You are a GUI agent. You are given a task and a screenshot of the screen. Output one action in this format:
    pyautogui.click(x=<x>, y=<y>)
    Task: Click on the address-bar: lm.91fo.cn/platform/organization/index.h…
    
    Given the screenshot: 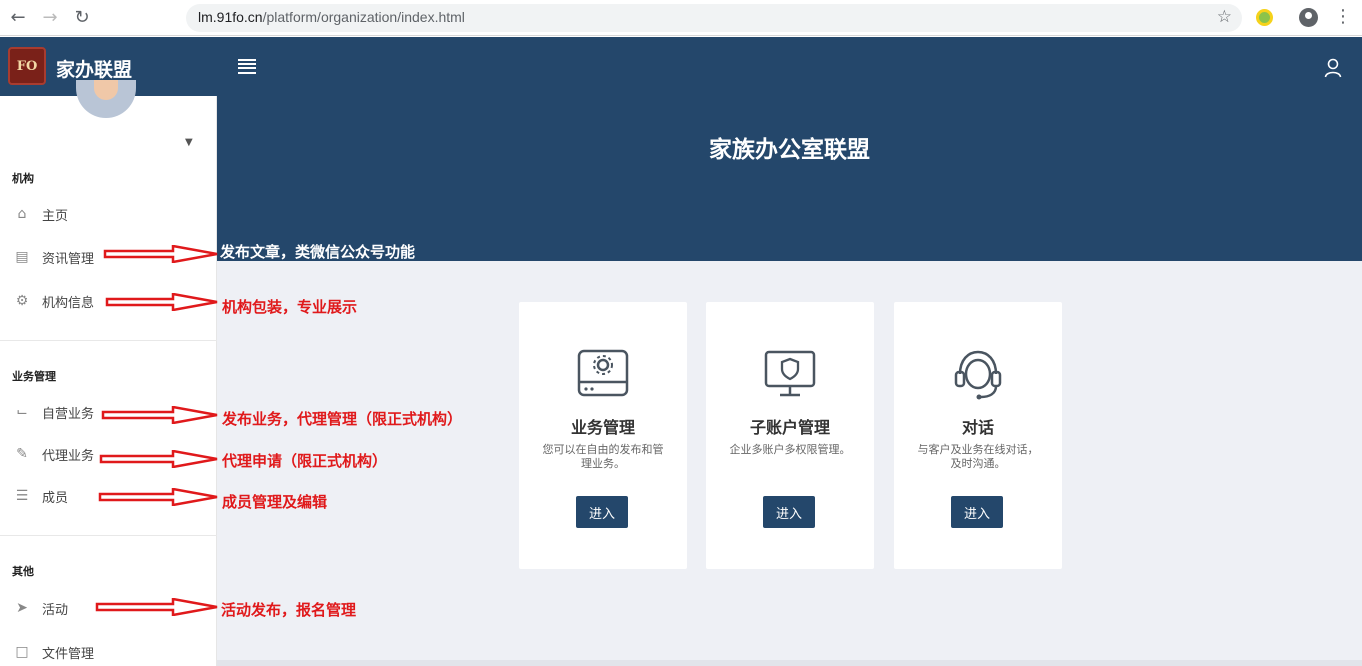 What is the action you would take?
    pyautogui.click(x=714, y=18)
    